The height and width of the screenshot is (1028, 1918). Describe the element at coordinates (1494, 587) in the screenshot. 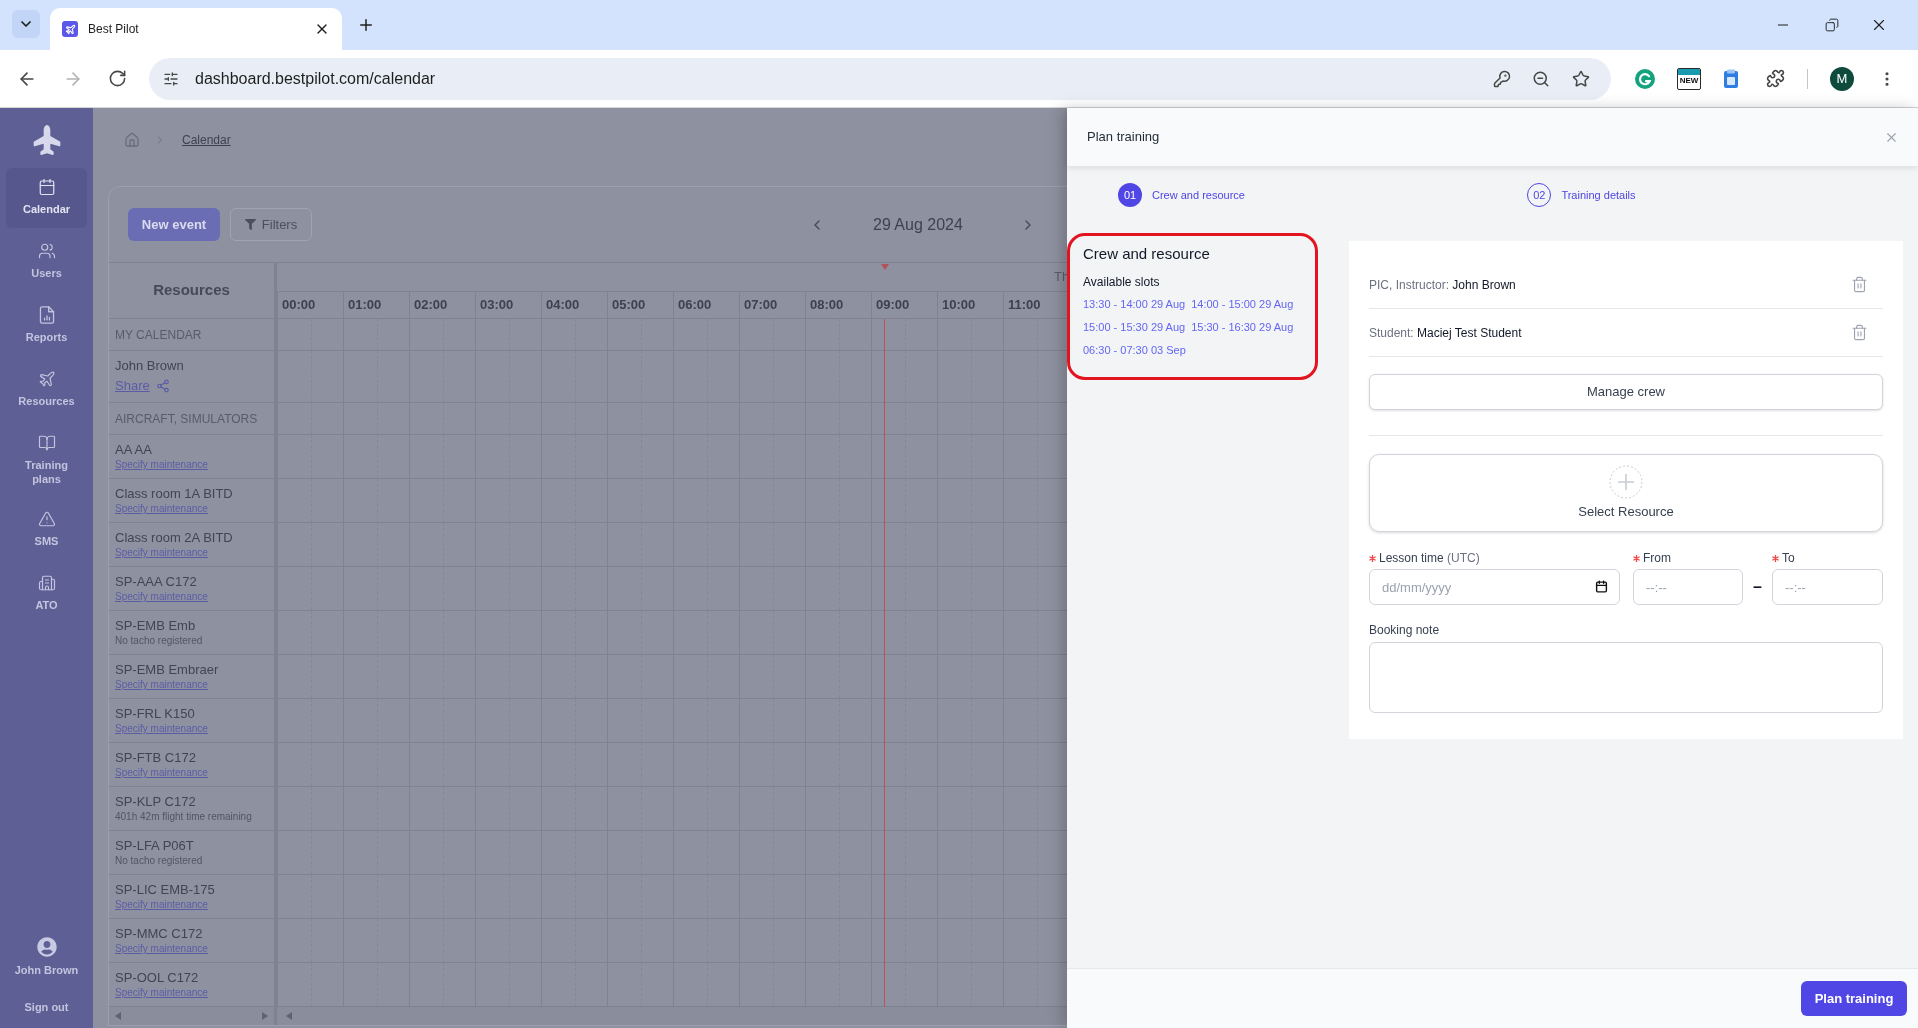

I see `date-field: dd/mm/yyyy` at that location.